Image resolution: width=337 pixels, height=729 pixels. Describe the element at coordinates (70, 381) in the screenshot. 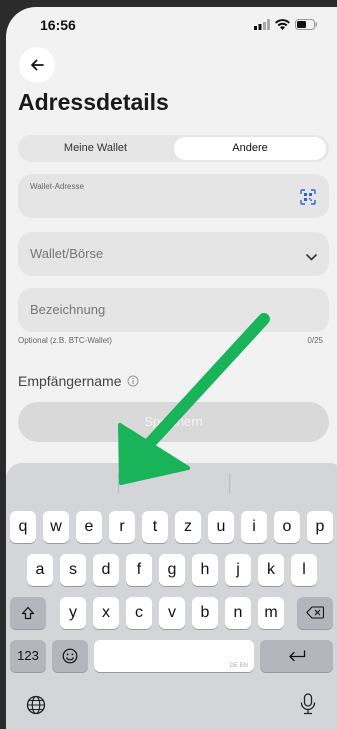

I see `recipient-name-label: Empfängername` at that location.